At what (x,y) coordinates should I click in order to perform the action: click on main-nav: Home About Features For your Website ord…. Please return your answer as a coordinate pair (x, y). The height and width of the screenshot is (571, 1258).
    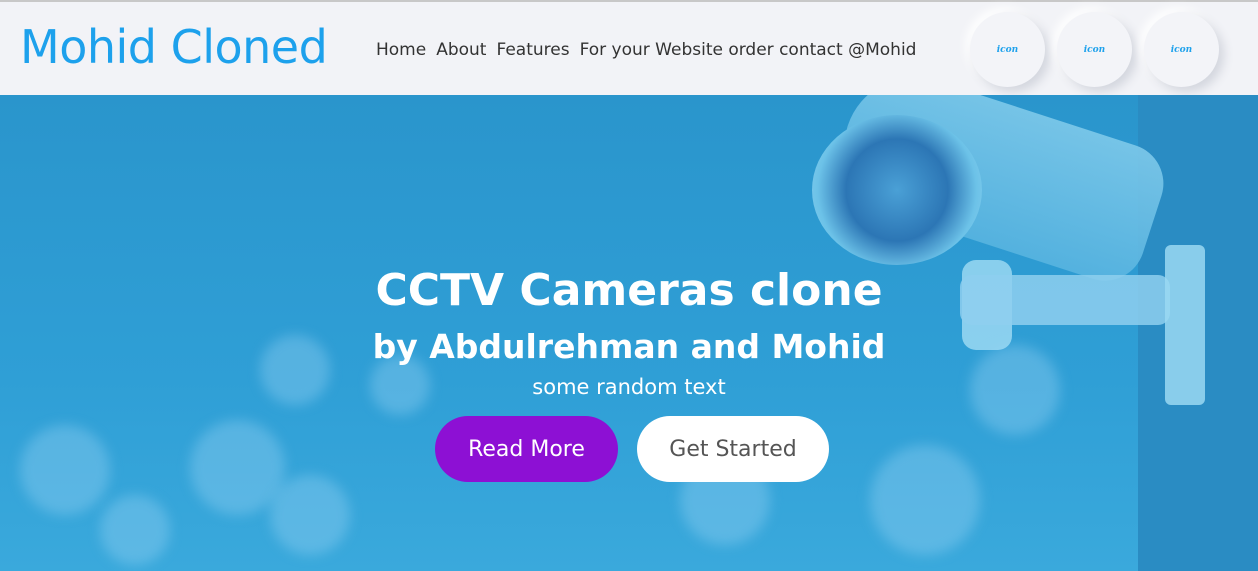
    Looking at the image, I should click on (646, 50).